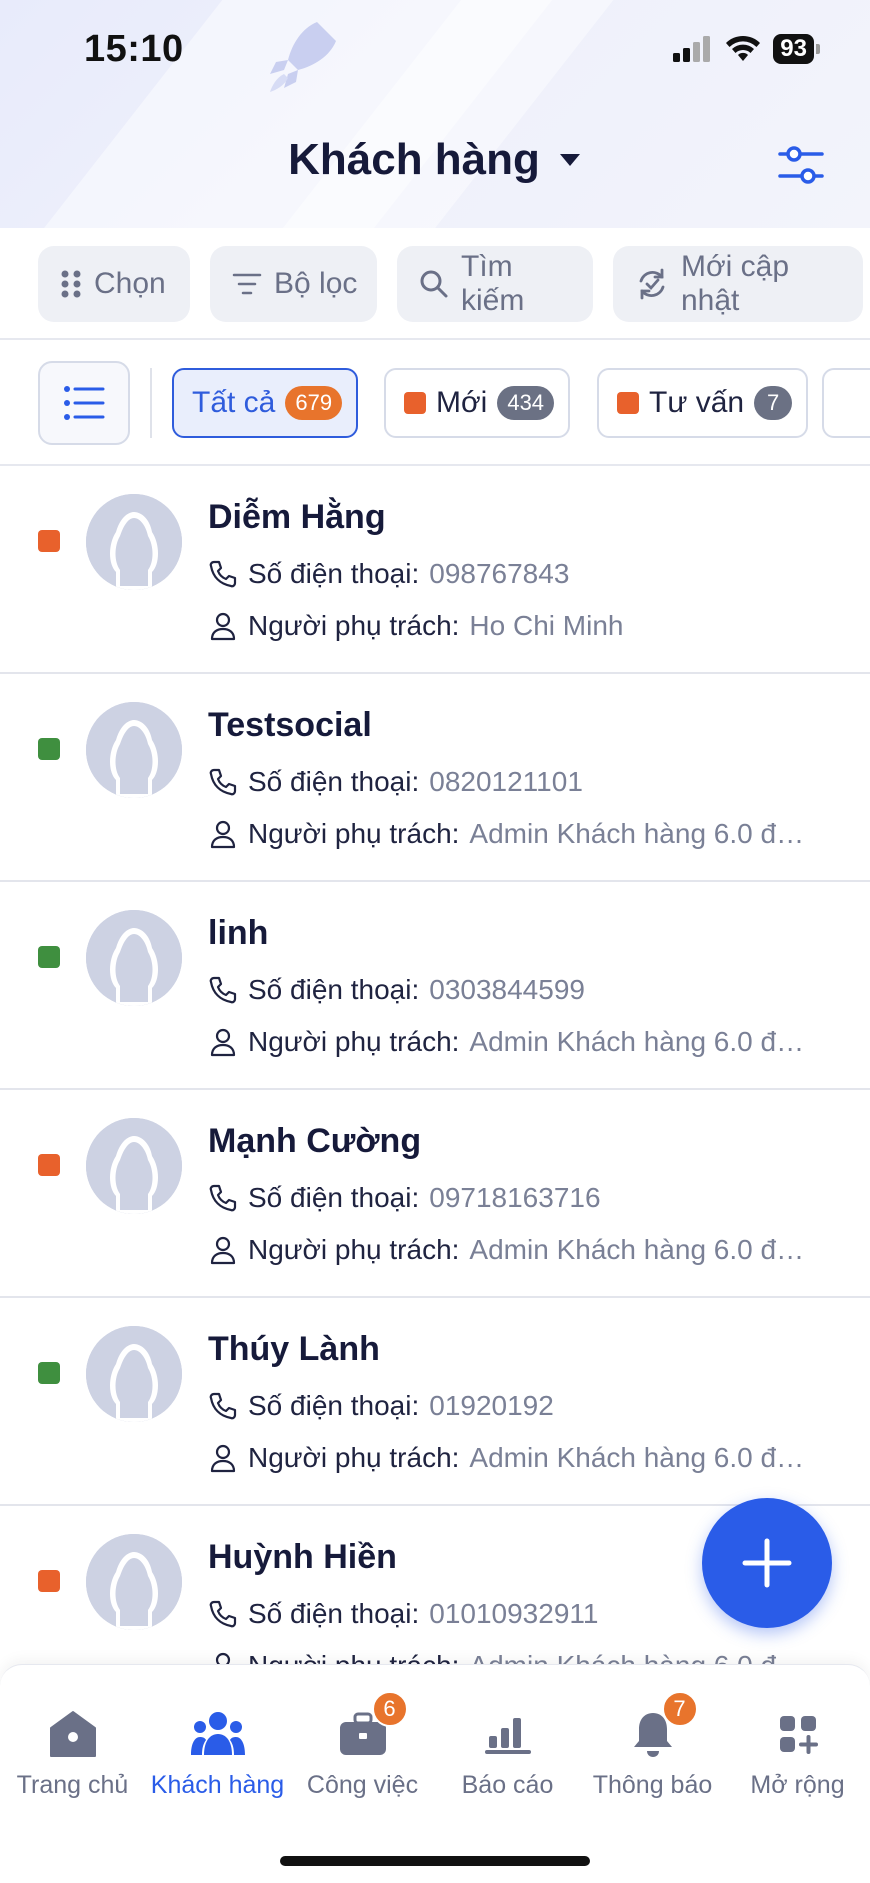 The height and width of the screenshot is (1883, 870). What do you see at coordinates (435, 1861) in the screenshot?
I see `home-indicator` at bounding box center [435, 1861].